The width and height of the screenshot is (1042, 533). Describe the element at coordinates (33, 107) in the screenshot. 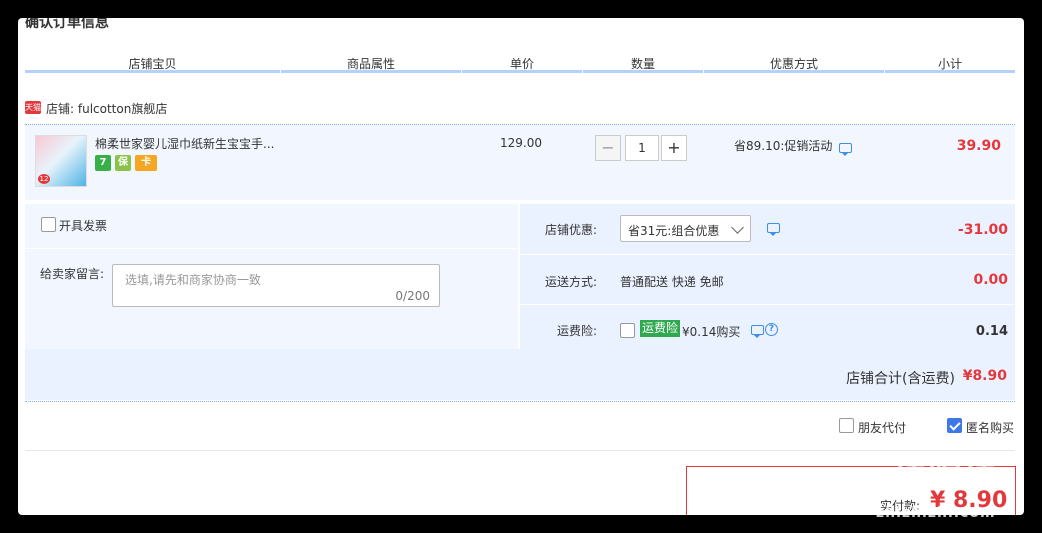

I see `tmall-badge-icon: 天猫` at that location.